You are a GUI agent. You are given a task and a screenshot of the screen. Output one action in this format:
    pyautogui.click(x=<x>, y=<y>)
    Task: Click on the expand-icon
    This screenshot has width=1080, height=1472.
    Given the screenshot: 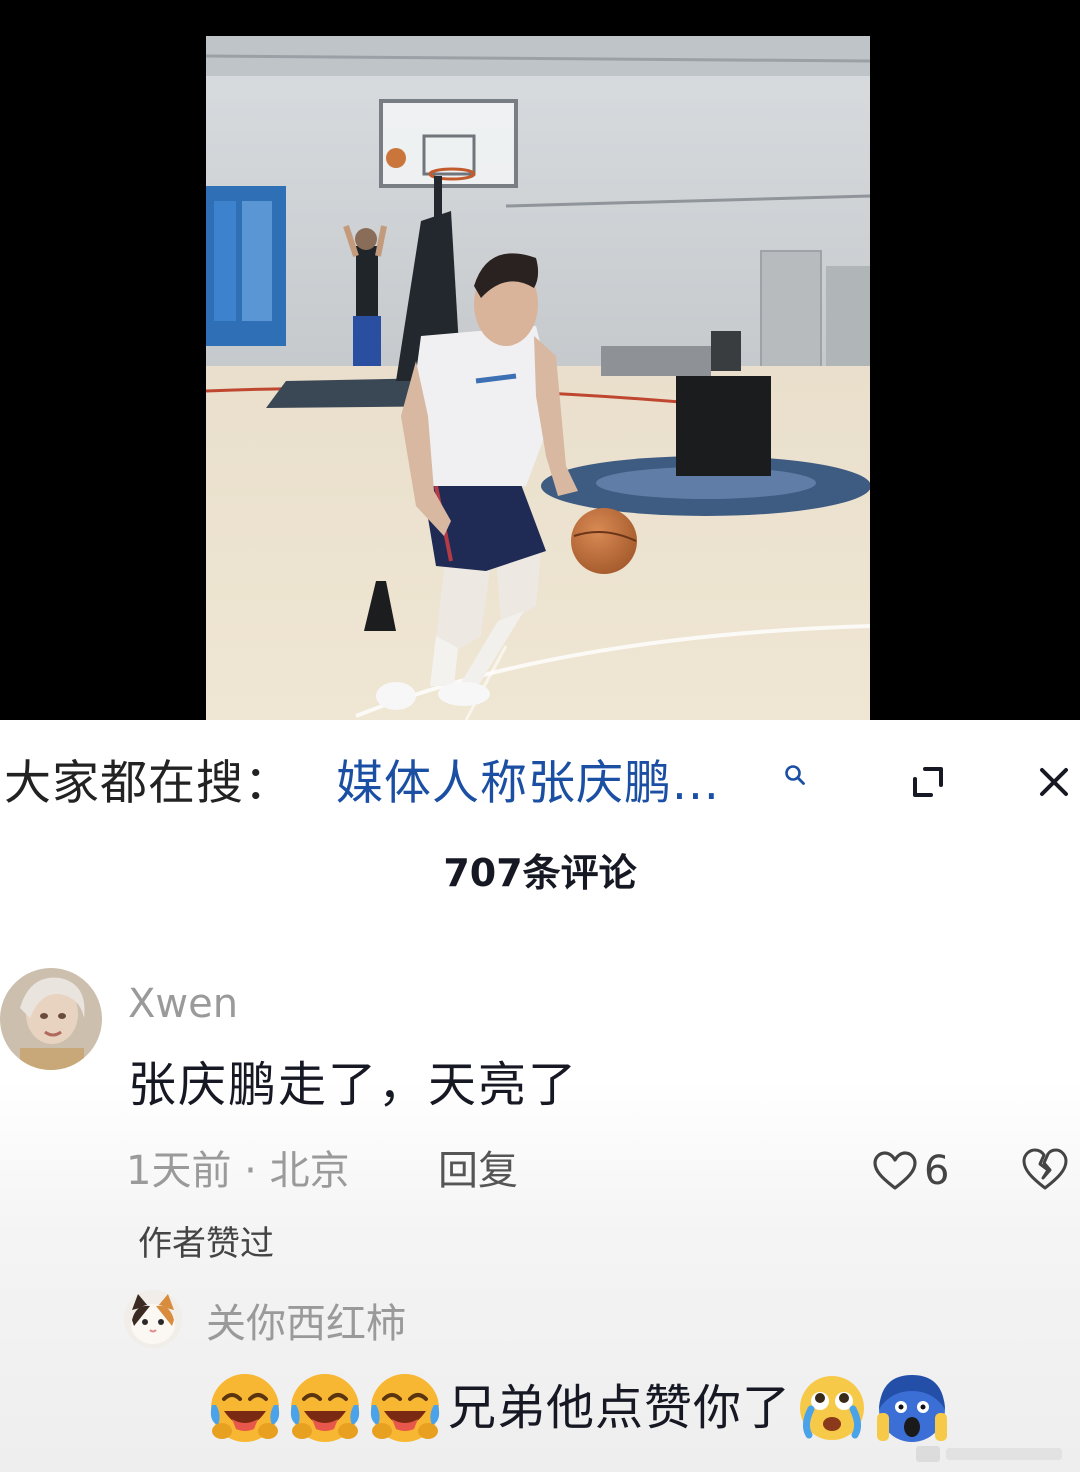 What is the action you would take?
    pyautogui.click(x=928, y=782)
    